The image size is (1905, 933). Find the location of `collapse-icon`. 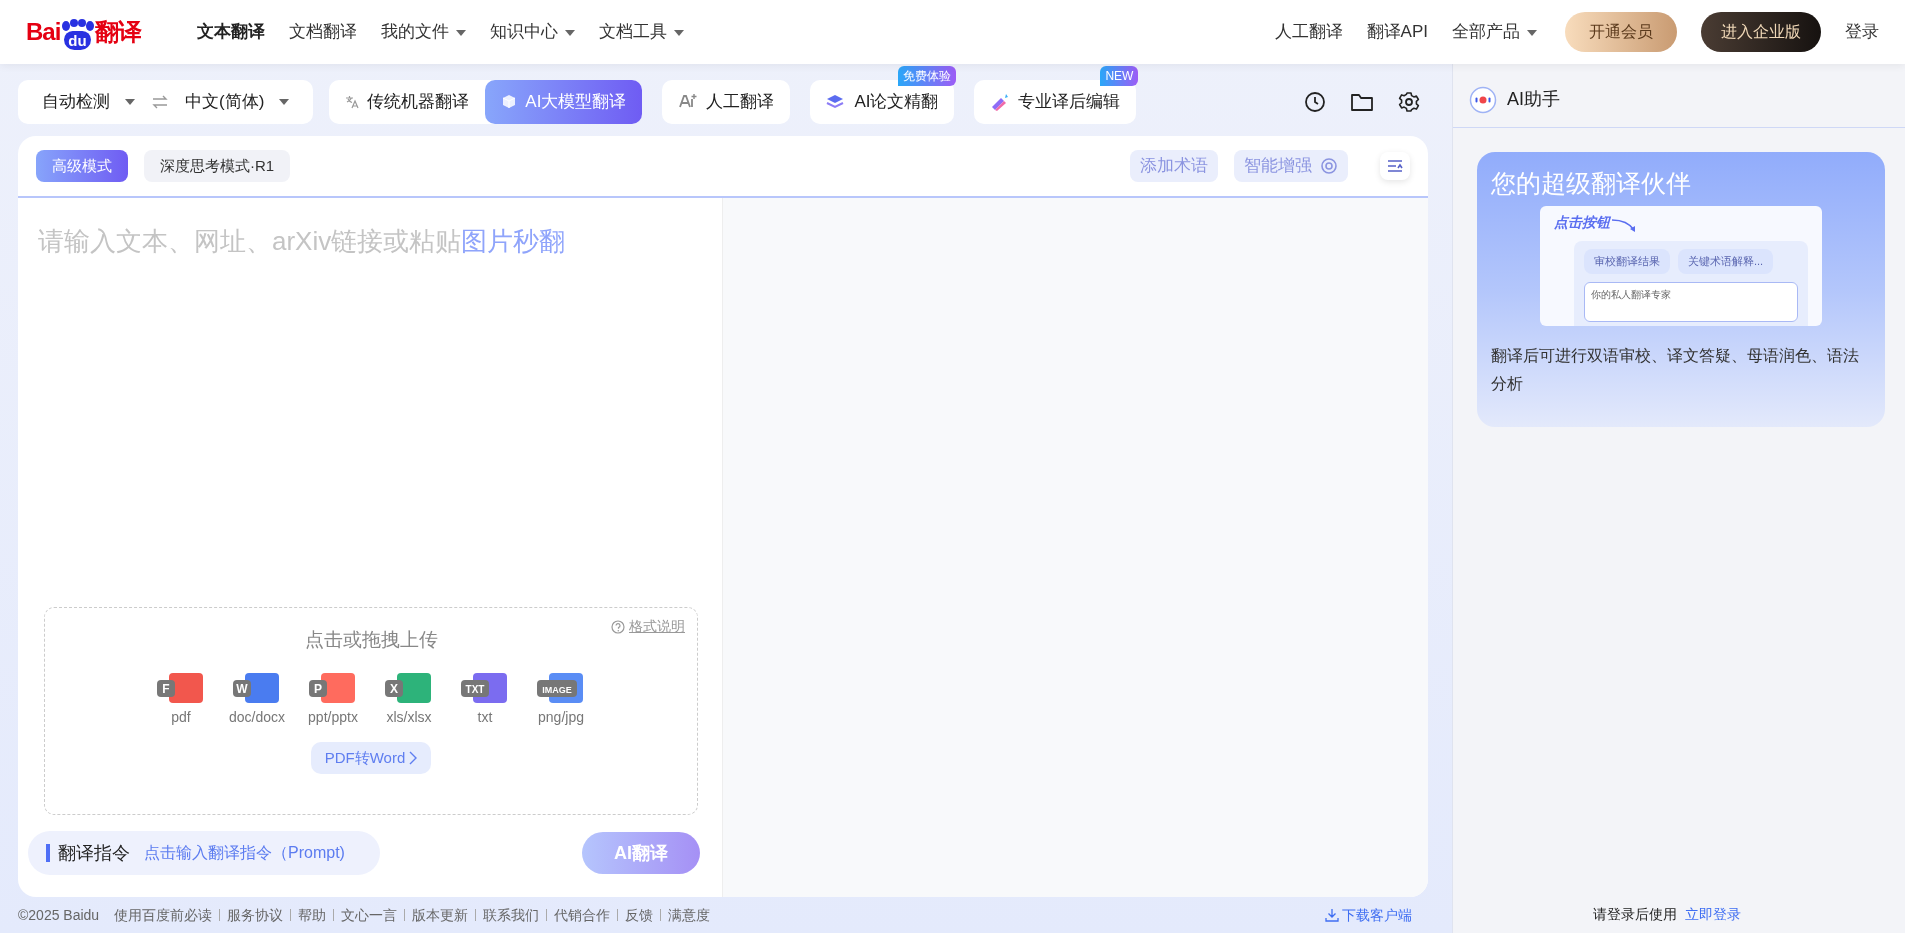

collapse-icon is located at coordinates (1395, 166).